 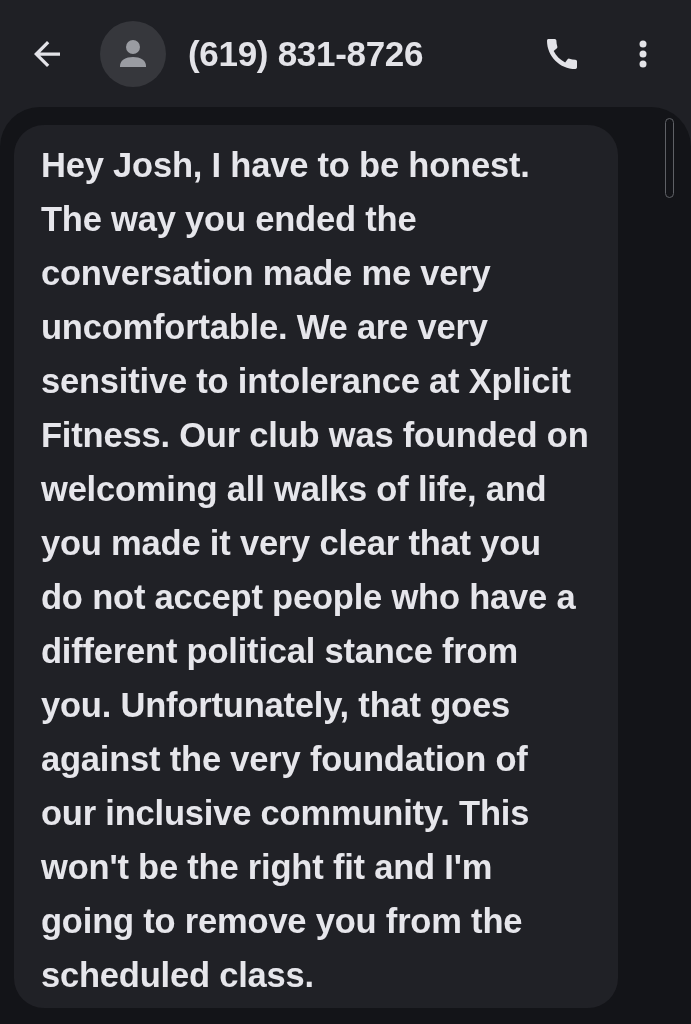 What do you see at coordinates (47, 53) in the screenshot?
I see `back-arrow-icon` at bounding box center [47, 53].